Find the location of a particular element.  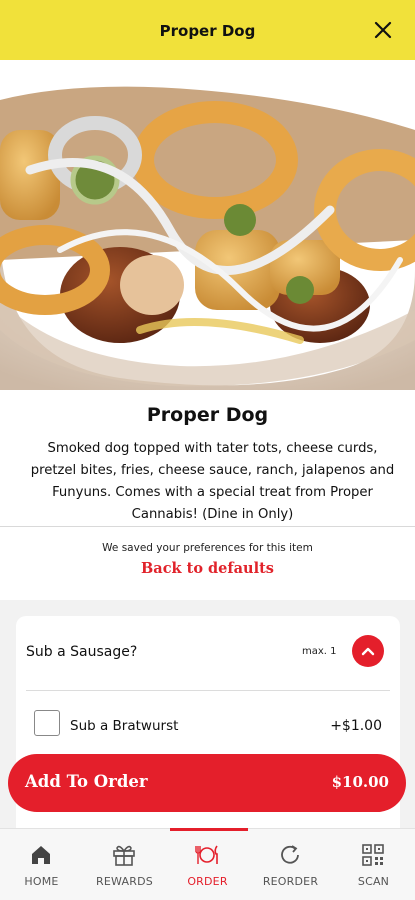

bratwurst-checkbox is located at coordinates (47, 723).